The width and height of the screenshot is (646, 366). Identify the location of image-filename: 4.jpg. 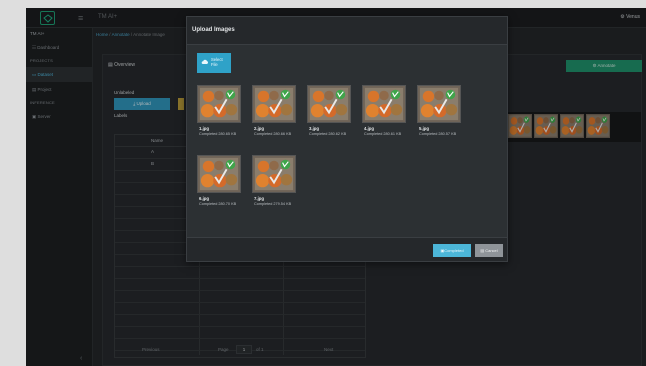
(369, 128).